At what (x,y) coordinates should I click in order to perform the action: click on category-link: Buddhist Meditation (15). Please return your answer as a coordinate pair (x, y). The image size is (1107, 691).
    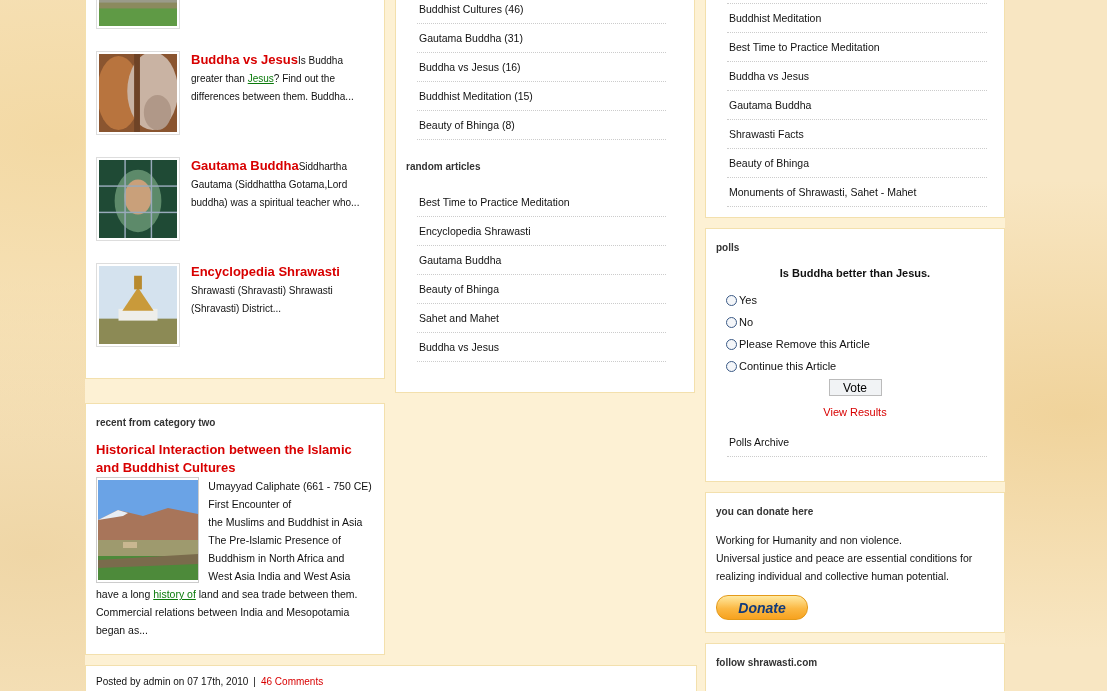
    Looking at the image, I should click on (476, 96).